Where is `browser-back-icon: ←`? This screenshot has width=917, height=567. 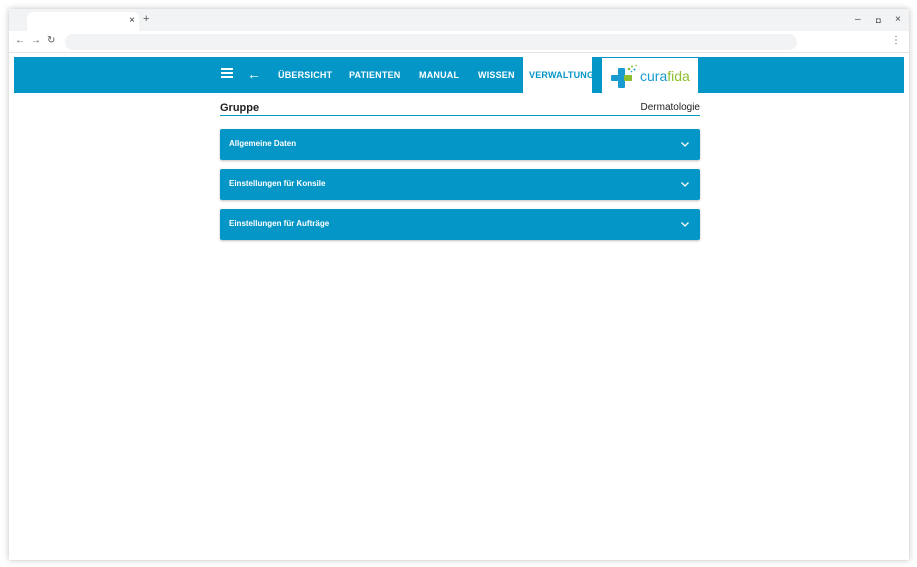
browser-back-icon: ← is located at coordinates (20, 41).